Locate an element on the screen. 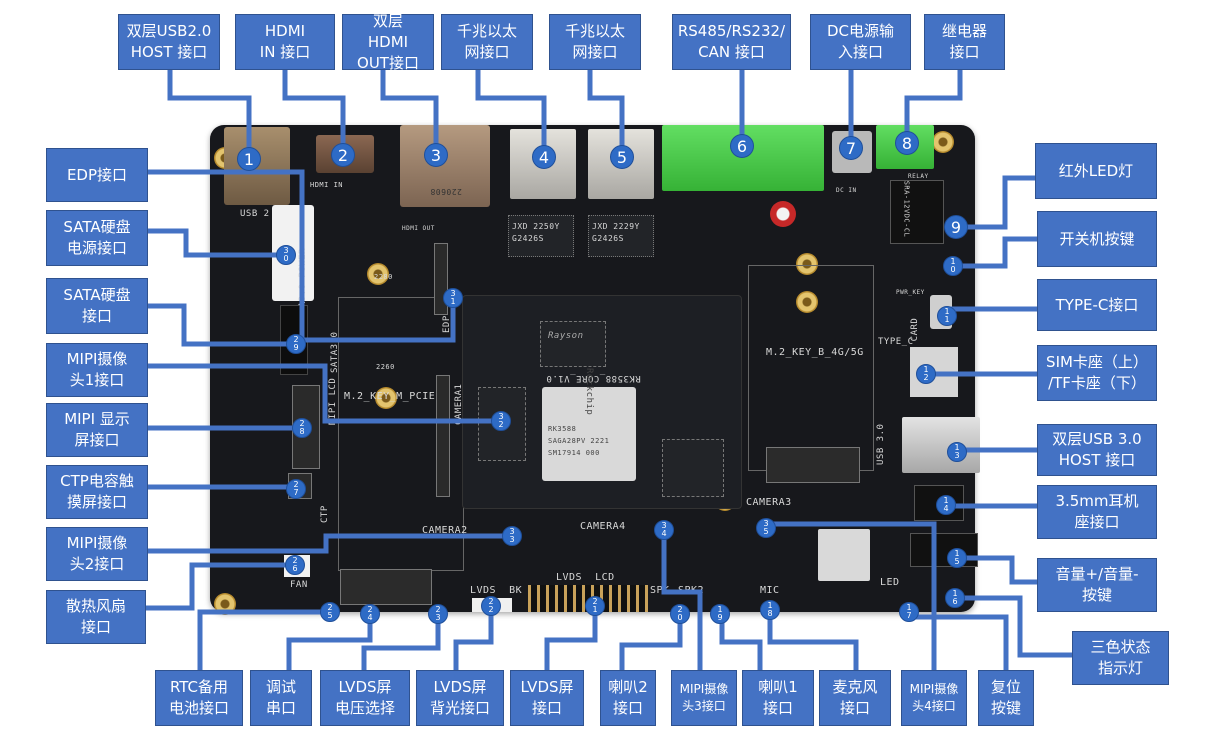 The width and height of the screenshot is (1207, 736). silk-camera4: CAMERA4 is located at coordinates (603, 526).